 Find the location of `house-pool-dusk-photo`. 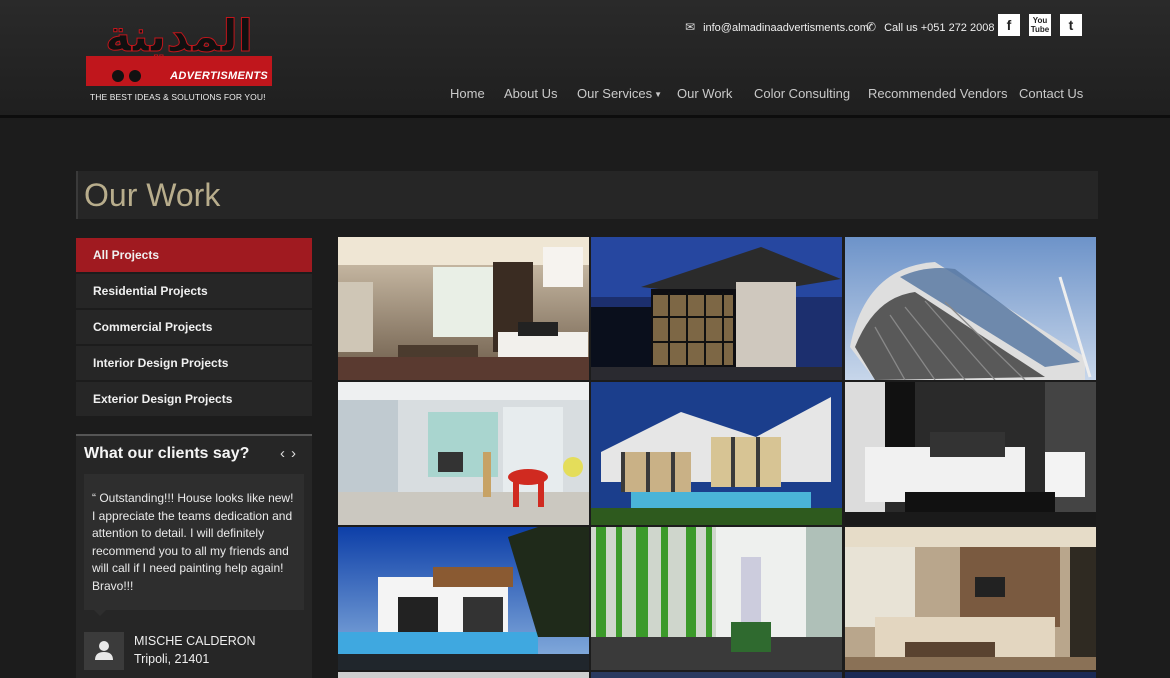

house-pool-dusk-photo is located at coordinates (716, 453).